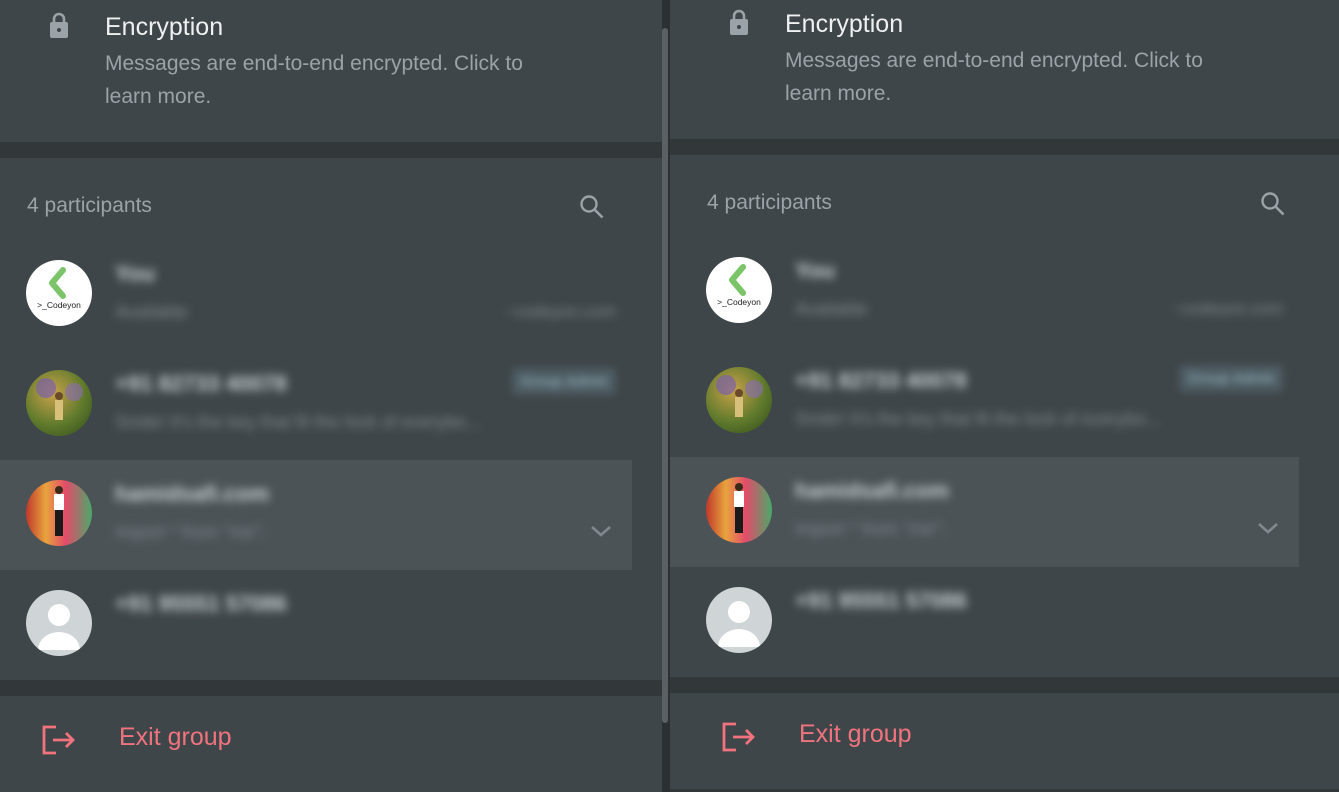 The width and height of the screenshot is (1339, 792). What do you see at coordinates (665, 375) in the screenshot?
I see `scrollbar` at bounding box center [665, 375].